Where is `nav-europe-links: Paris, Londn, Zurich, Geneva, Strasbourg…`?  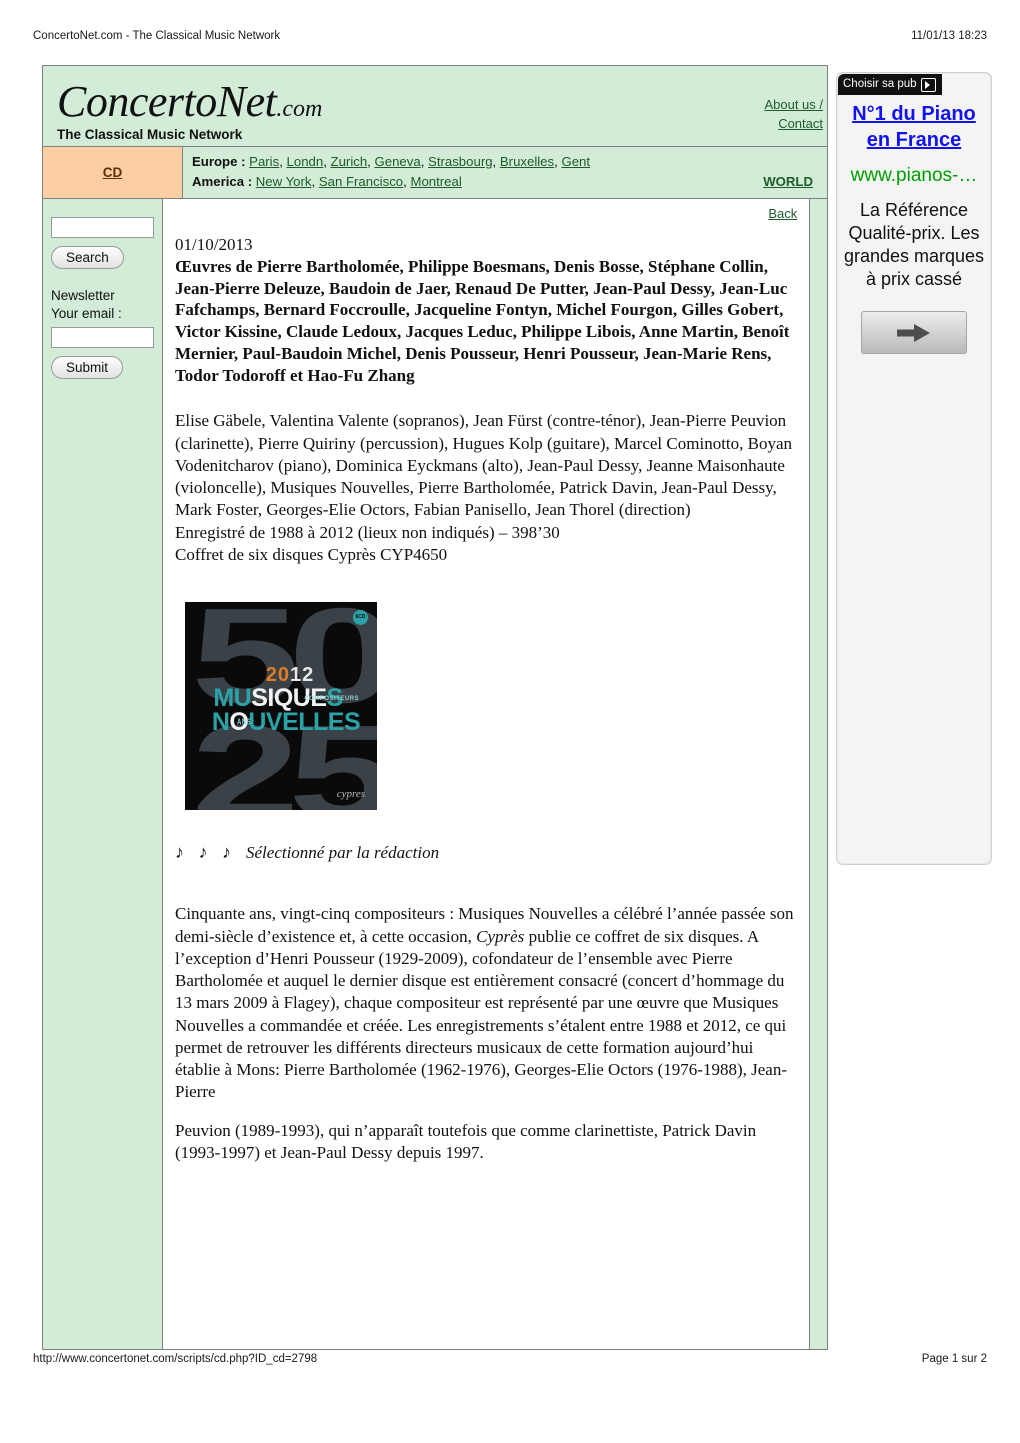 nav-europe-links: Paris, Londn, Zurich, Geneva, Strasbourg… is located at coordinates (420, 161).